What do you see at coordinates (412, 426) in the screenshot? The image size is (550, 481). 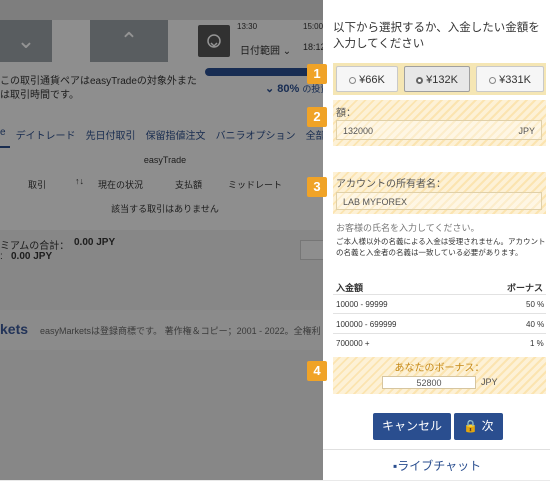 I see `cancel-button: キャンセル` at bounding box center [412, 426].